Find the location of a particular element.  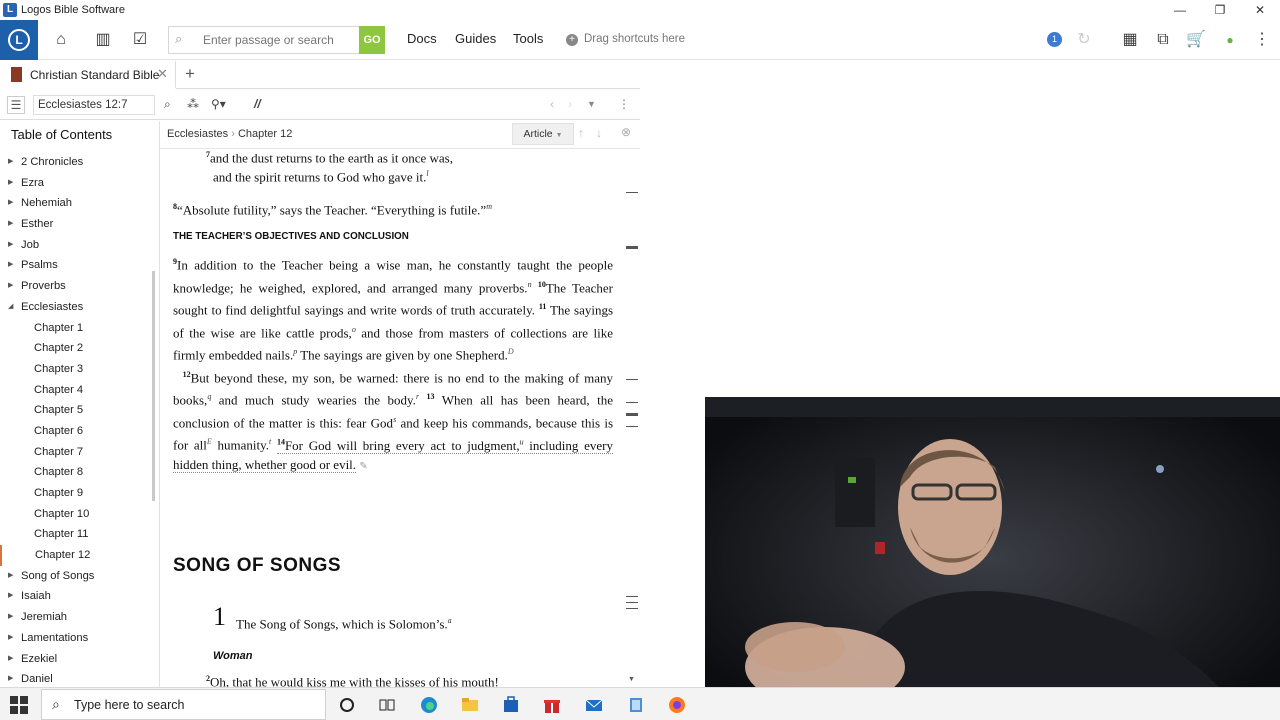

close-article-icon: ⊗ is located at coordinates (626, 132).